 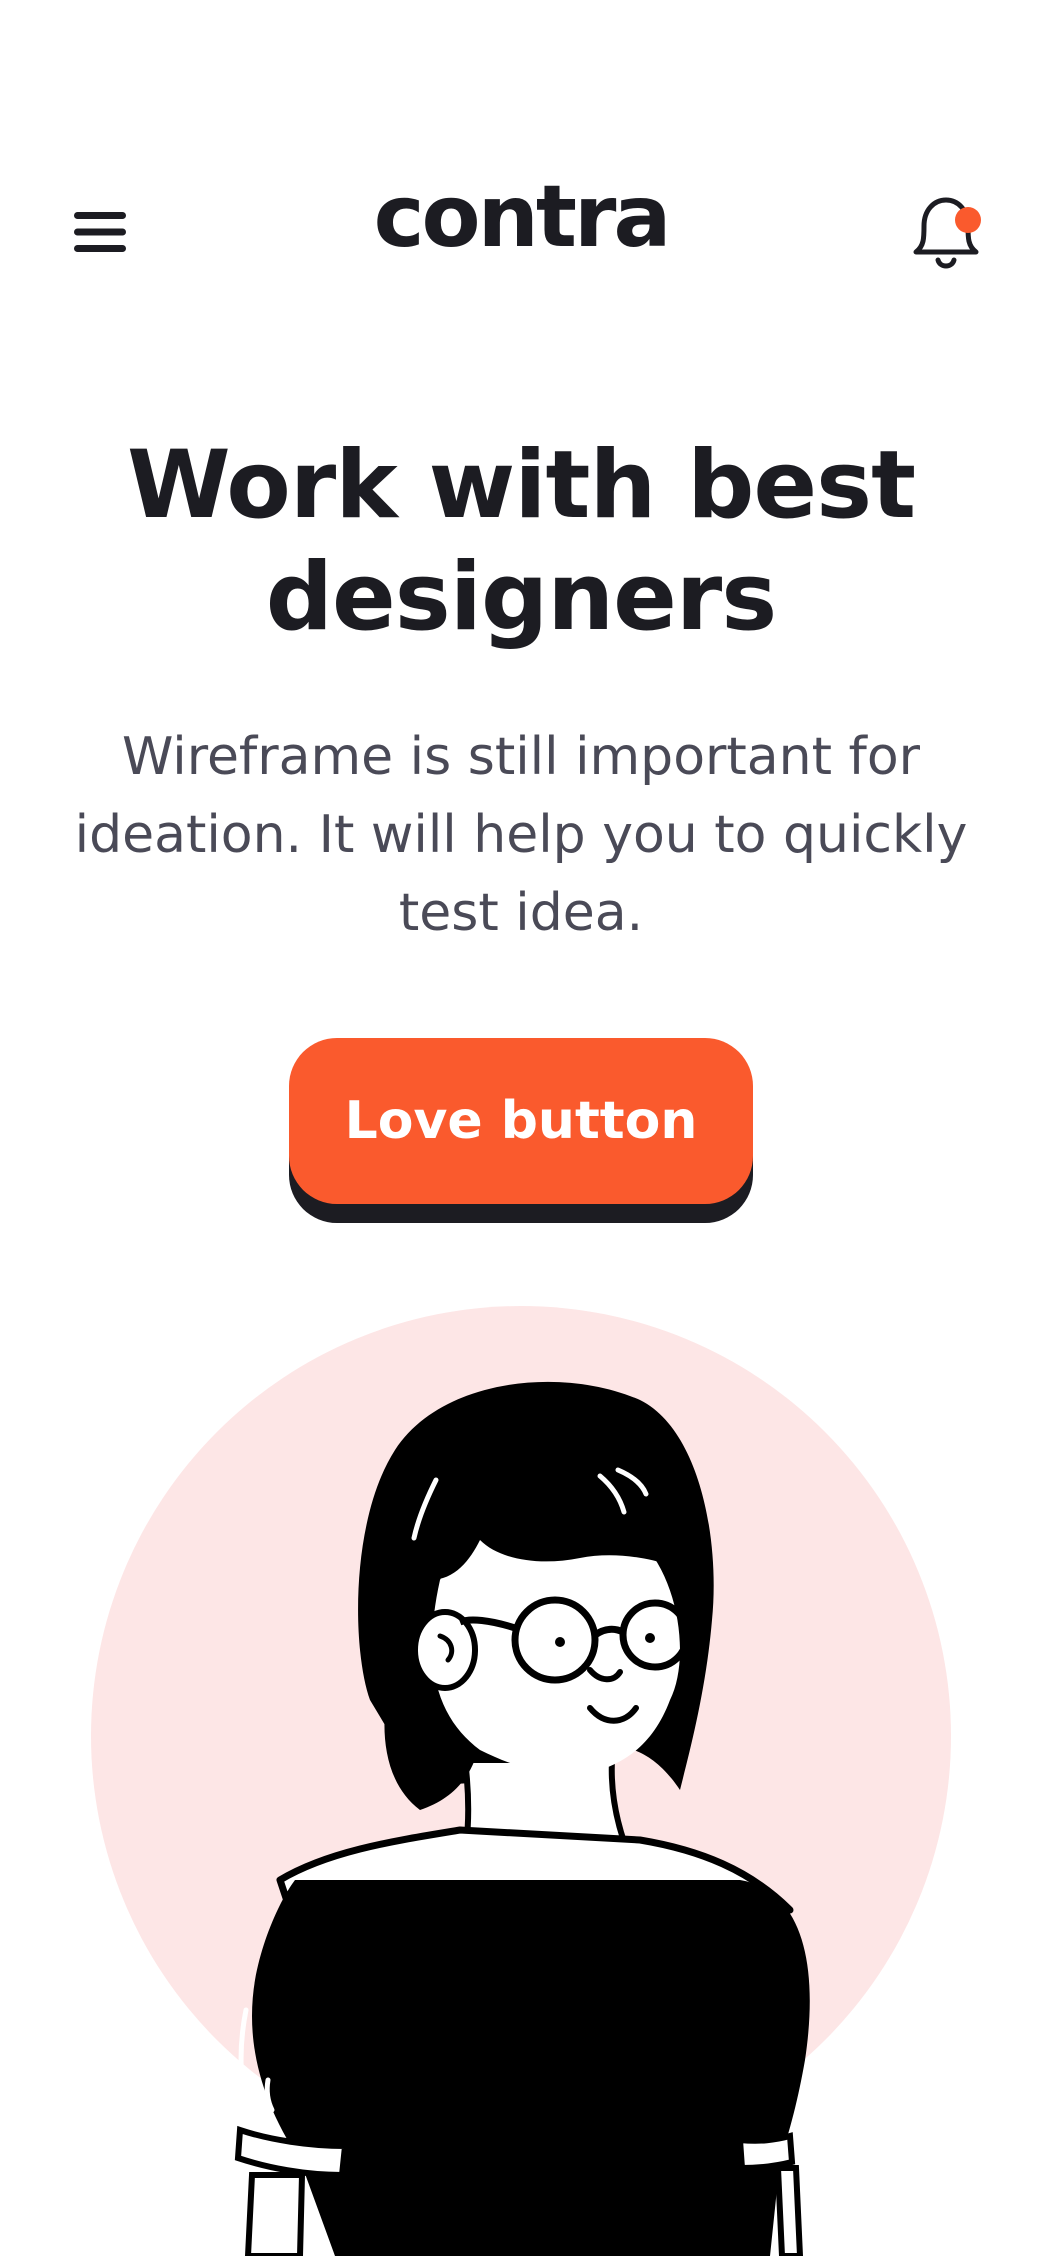 I want to click on bell-icon, so click(x=947, y=233).